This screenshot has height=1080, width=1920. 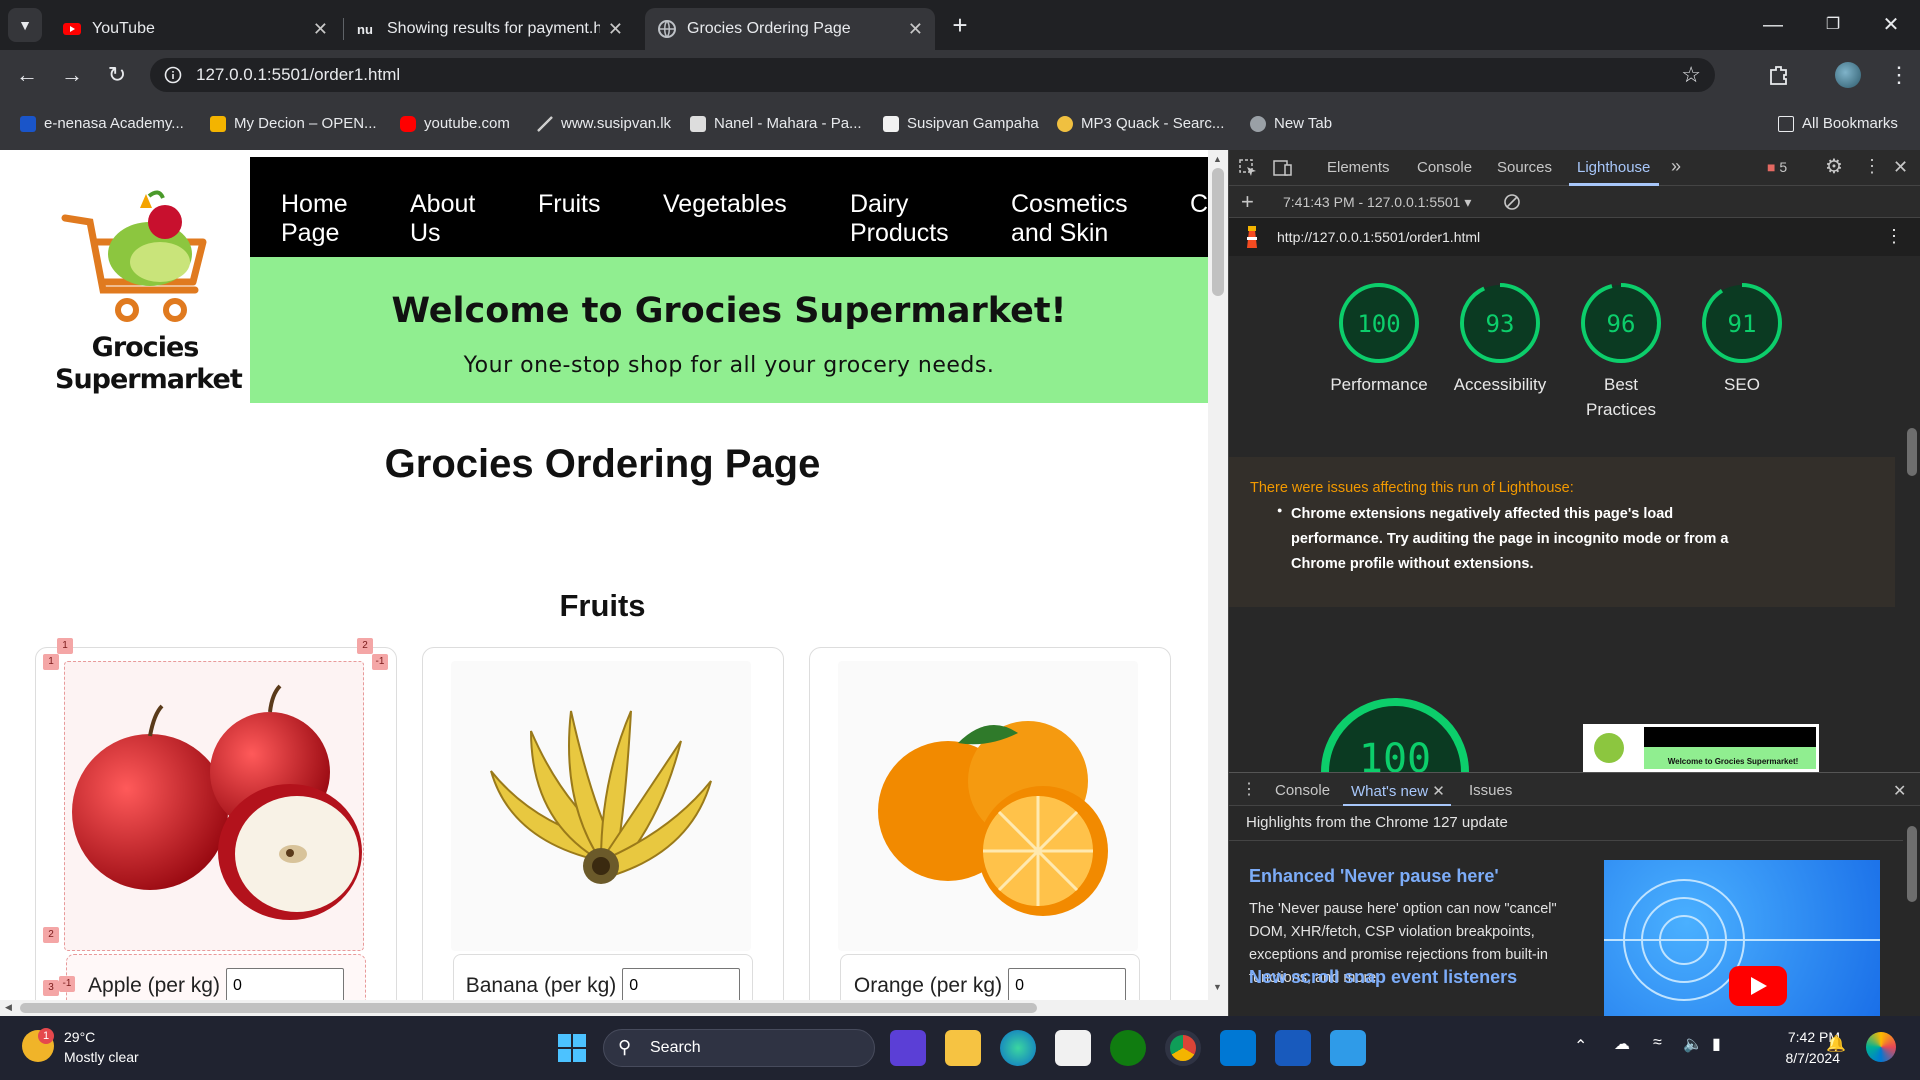 I want to click on browser-tab-grocies: Grocies Ordering Page ✕, so click(x=790, y=29).